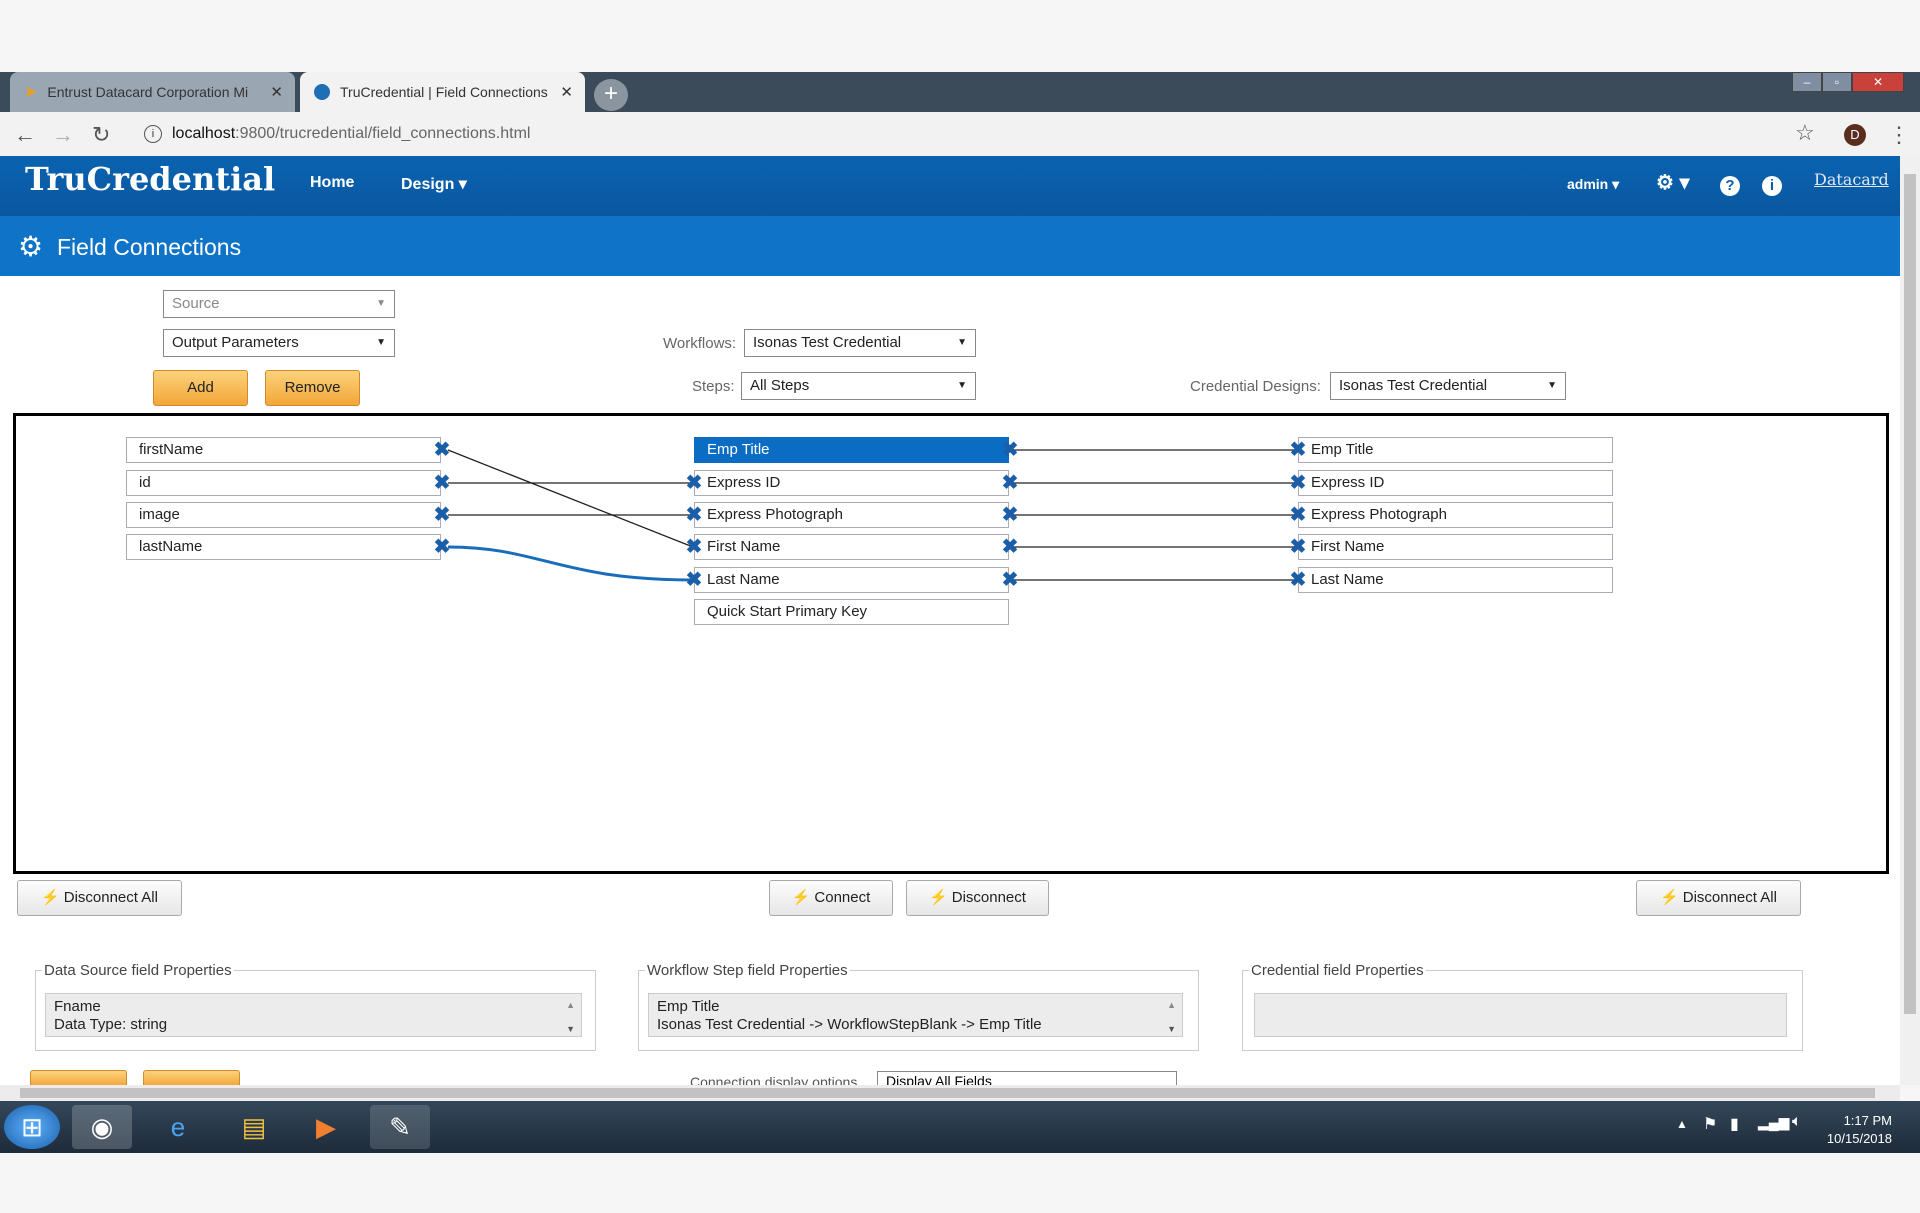 This screenshot has height=1213, width=1920. I want to click on panel-legend: Data Source field Properties, so click(138, 970).